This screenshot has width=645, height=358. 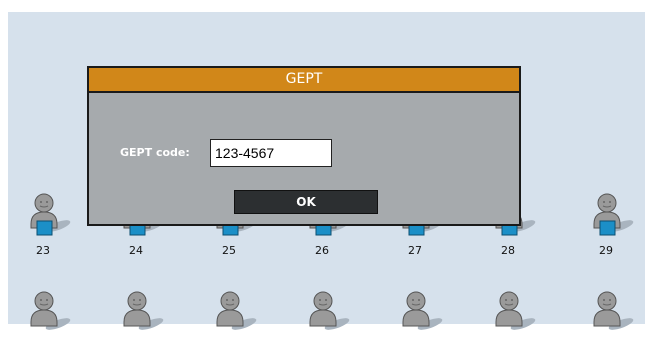 What do you see at coordinates (155, 152) in the screenshot?
I see `gept-code-label: GEPT code:` at bounding box center [155, 152].